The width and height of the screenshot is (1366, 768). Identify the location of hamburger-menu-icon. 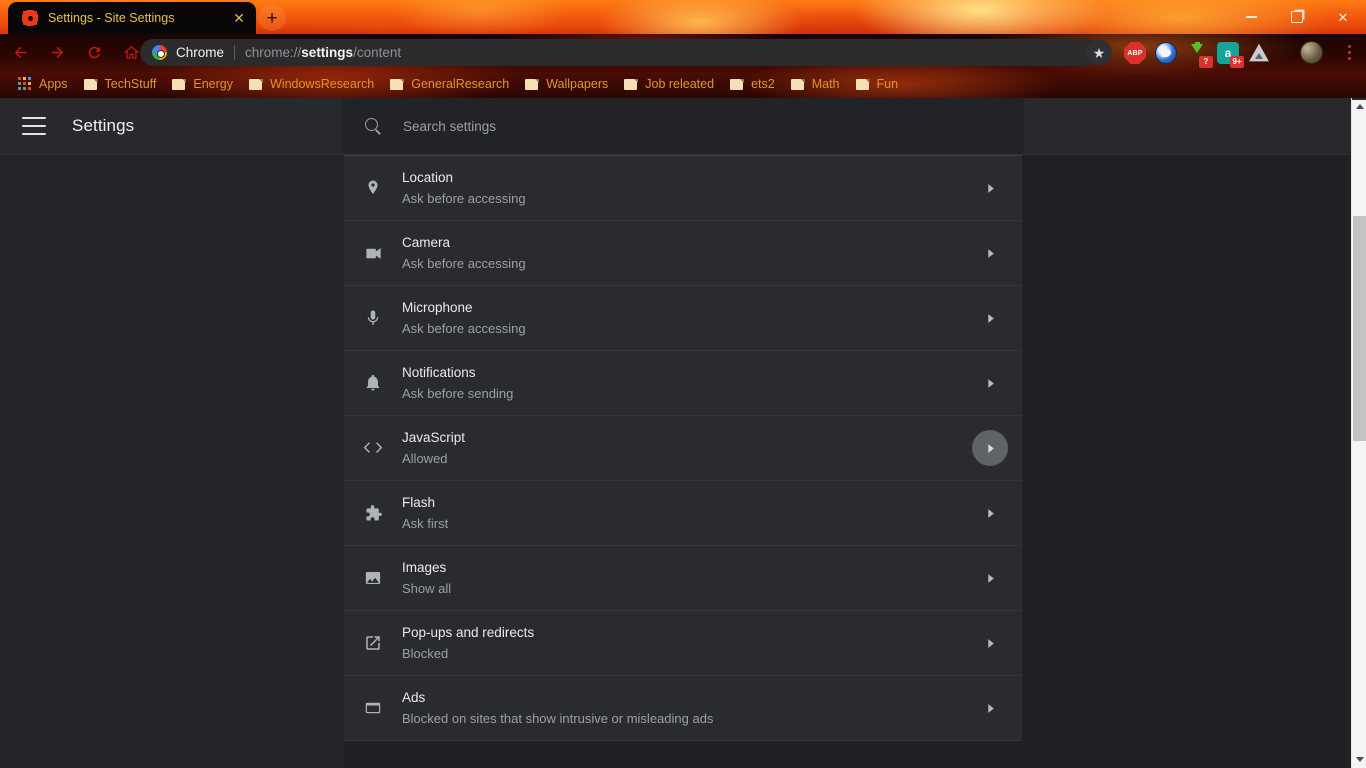
(34, 126).